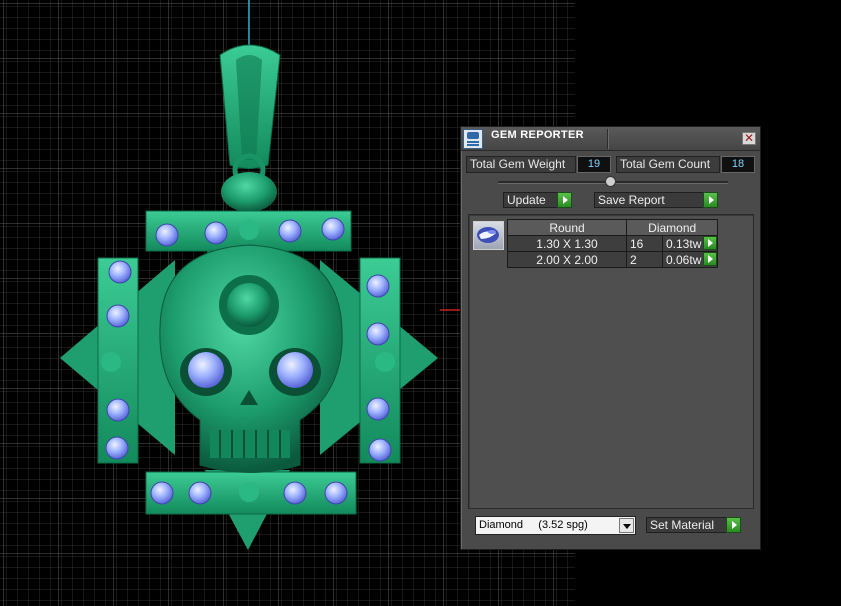  Describe the element at coordinates (644, 243) in the screenshot. I see `gem-count-cell: 16` at that location.